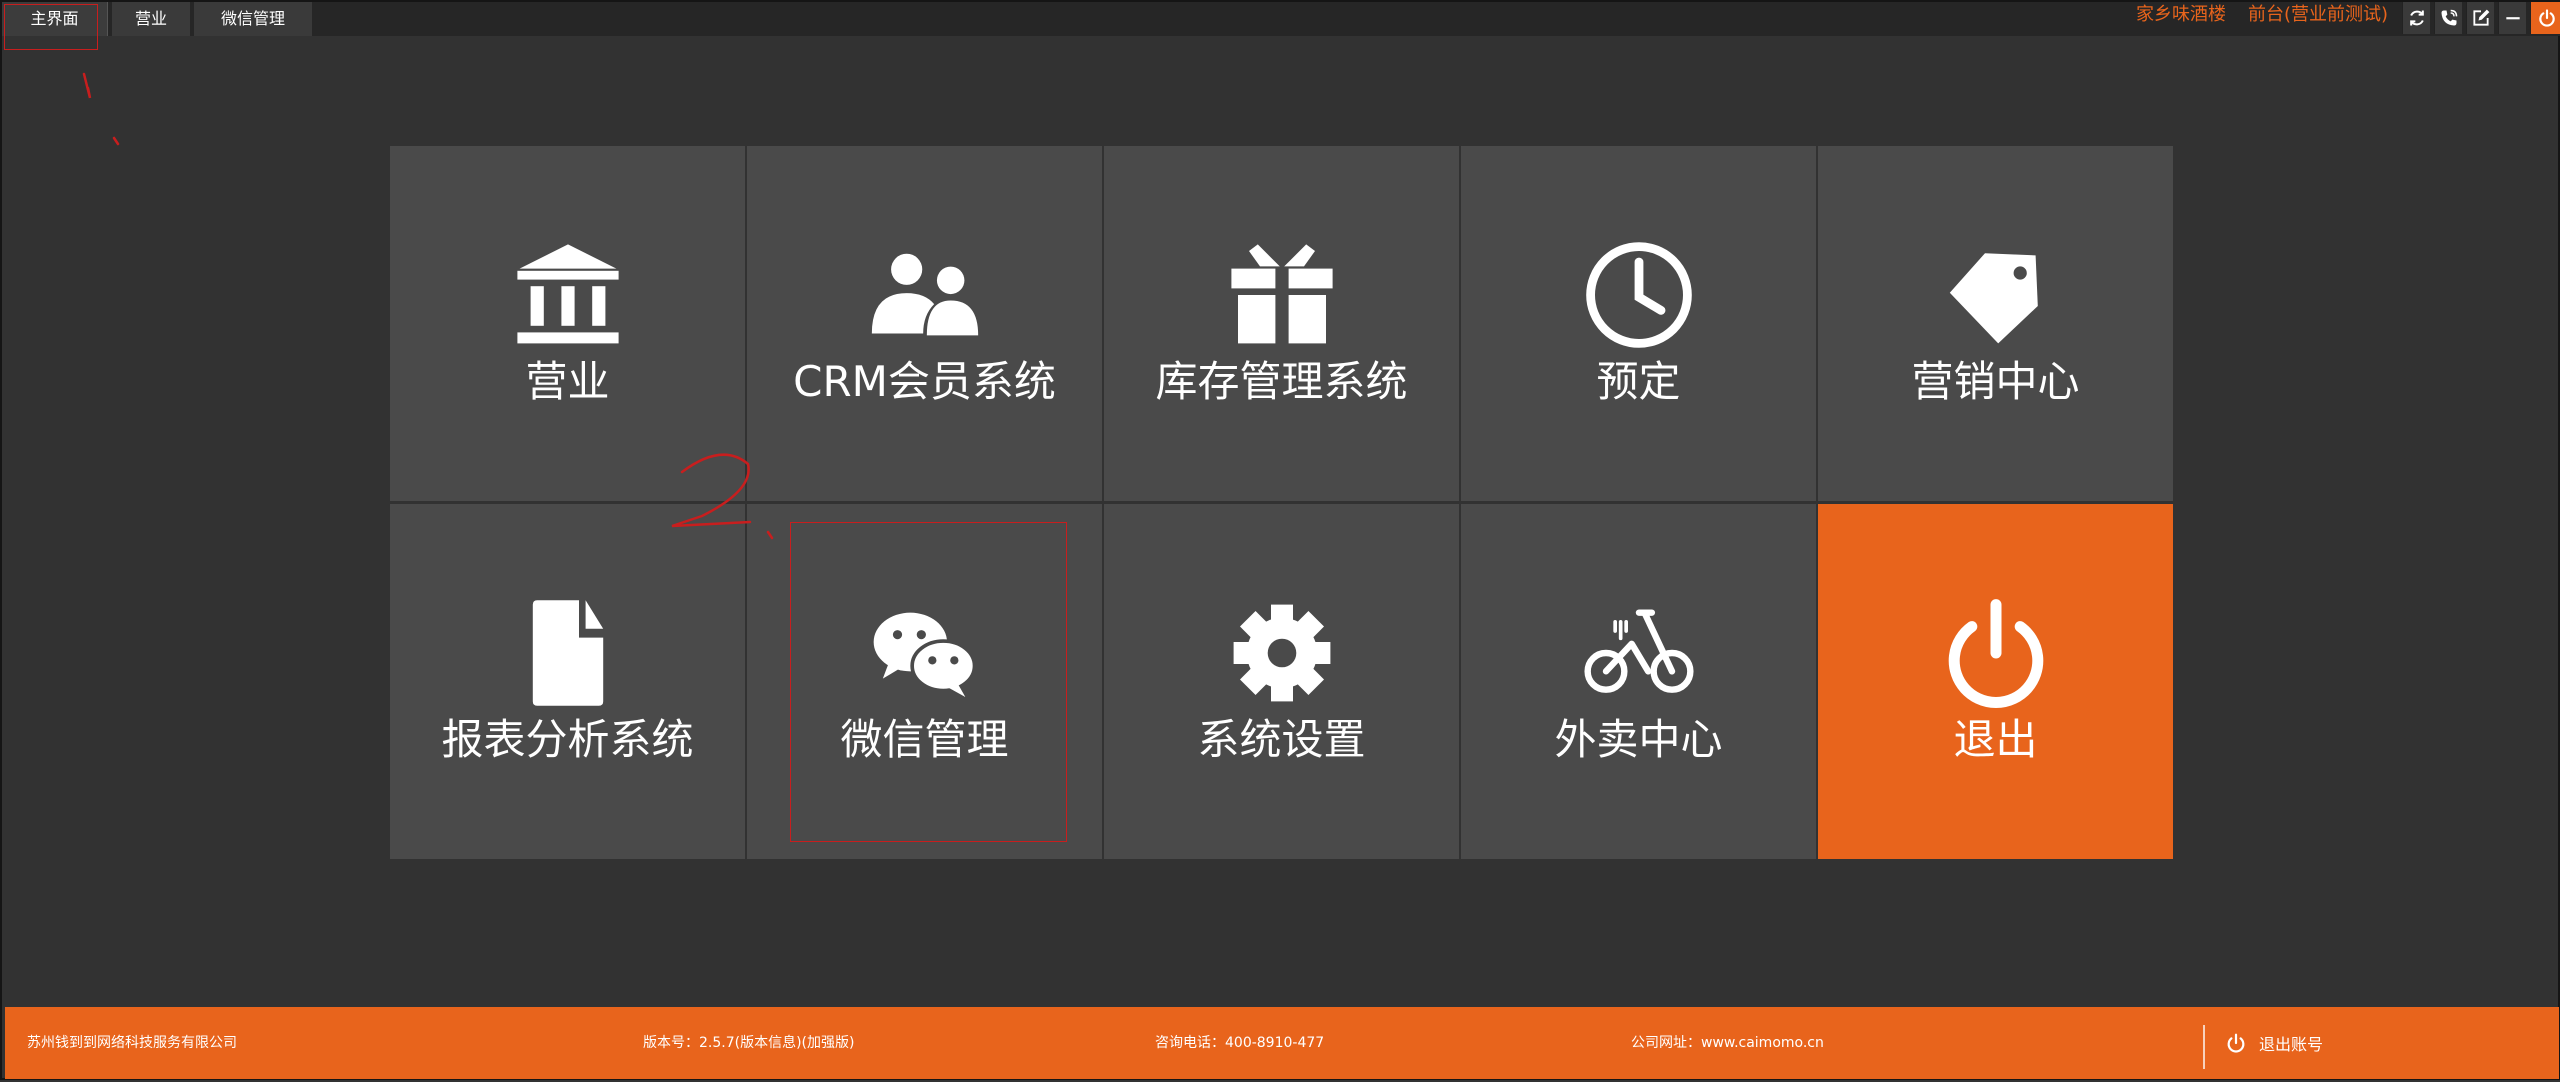  I want to click on gift-icon, so click(1282, 295).